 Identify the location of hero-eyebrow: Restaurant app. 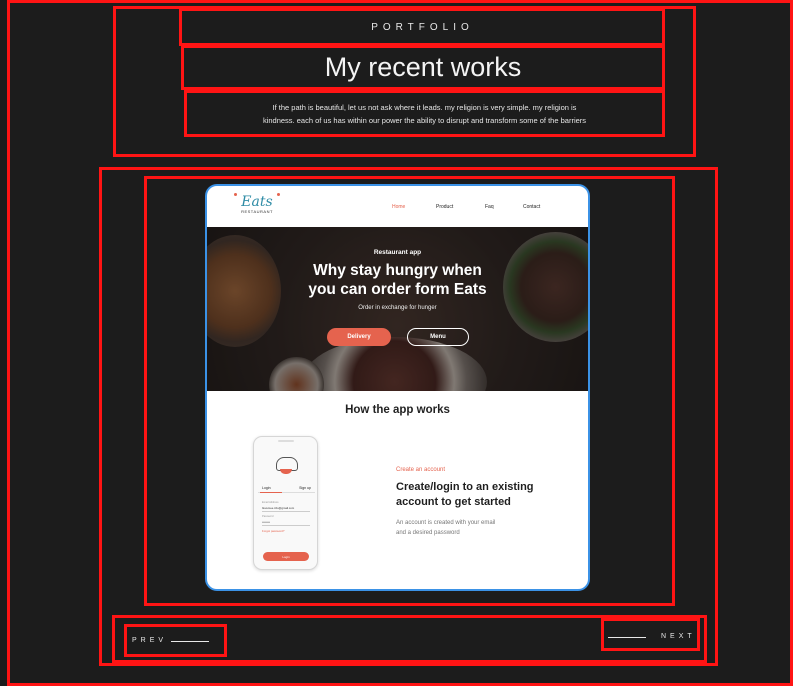
(397, 252).